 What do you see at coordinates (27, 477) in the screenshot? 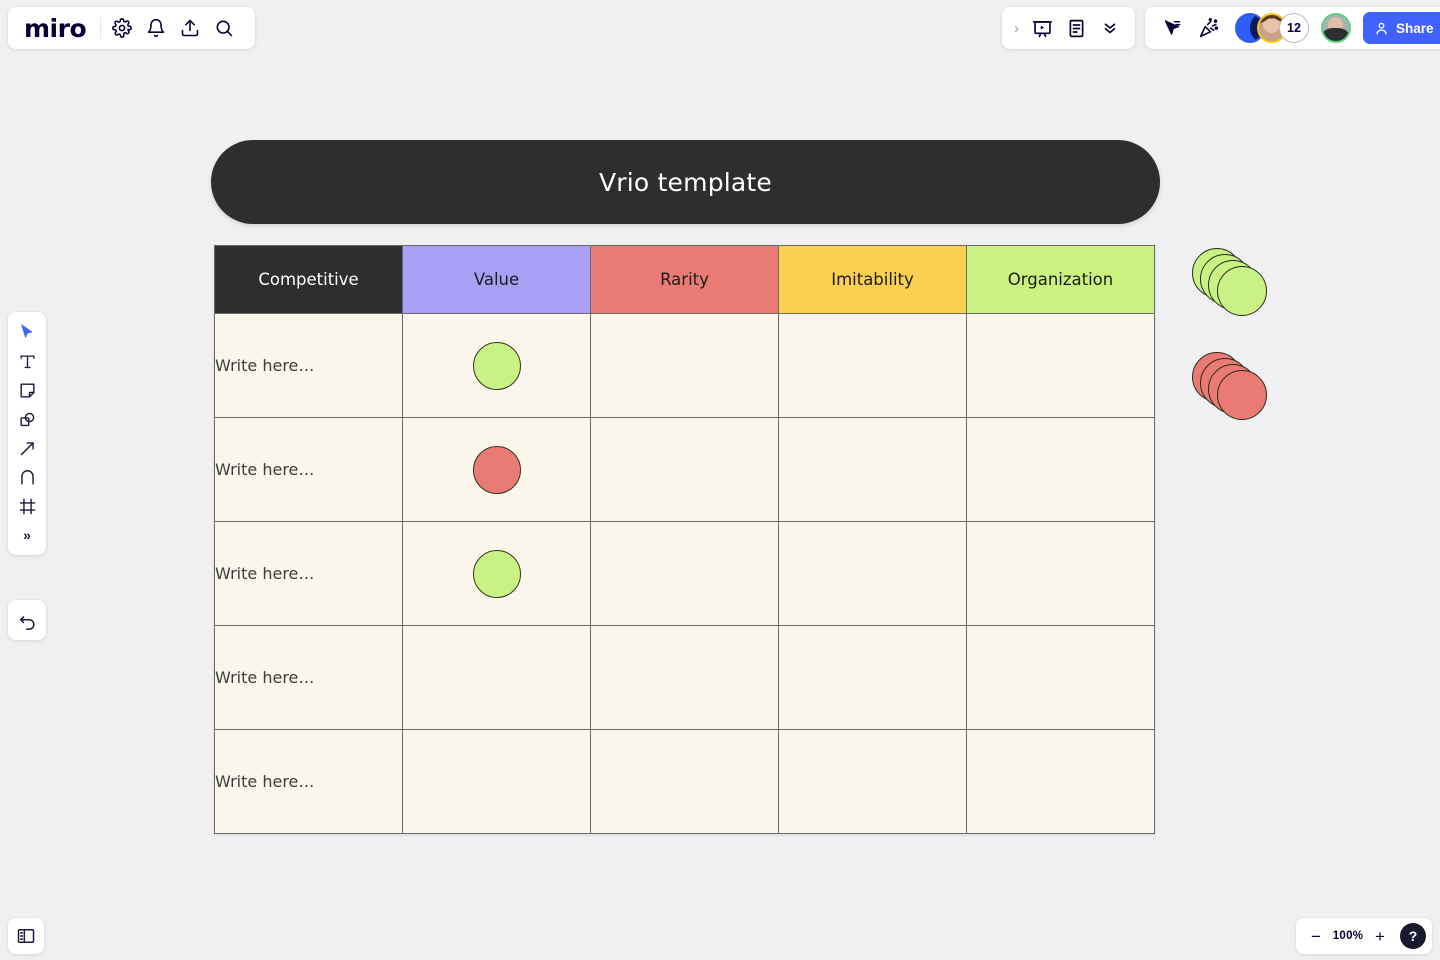
I see `pen-tool` at bounding box center [27, 477].